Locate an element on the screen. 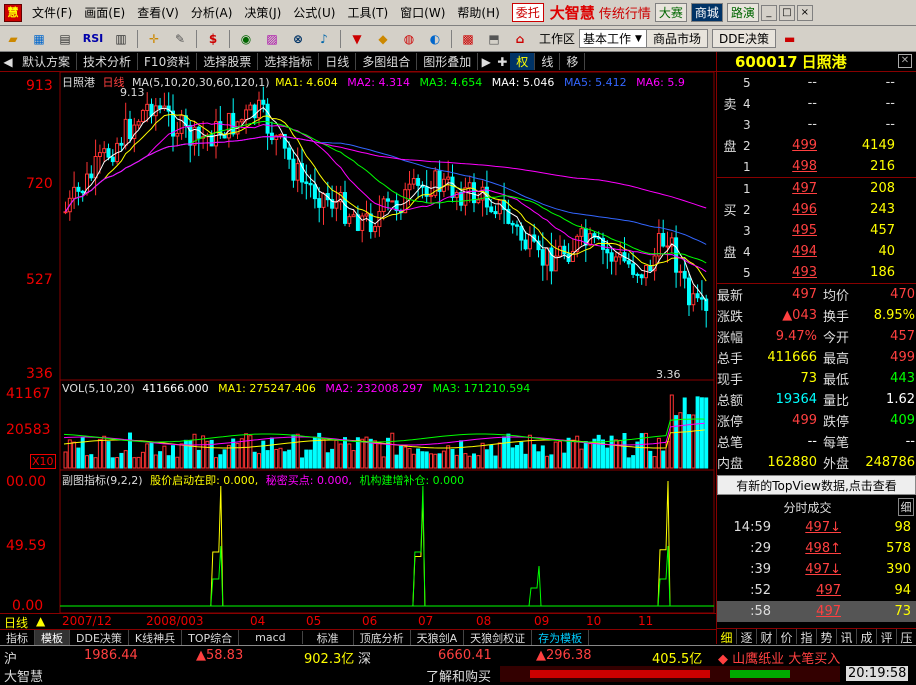 The image size is (916, 685). eye-icon: ◉ is located at coordinates (246, 39).